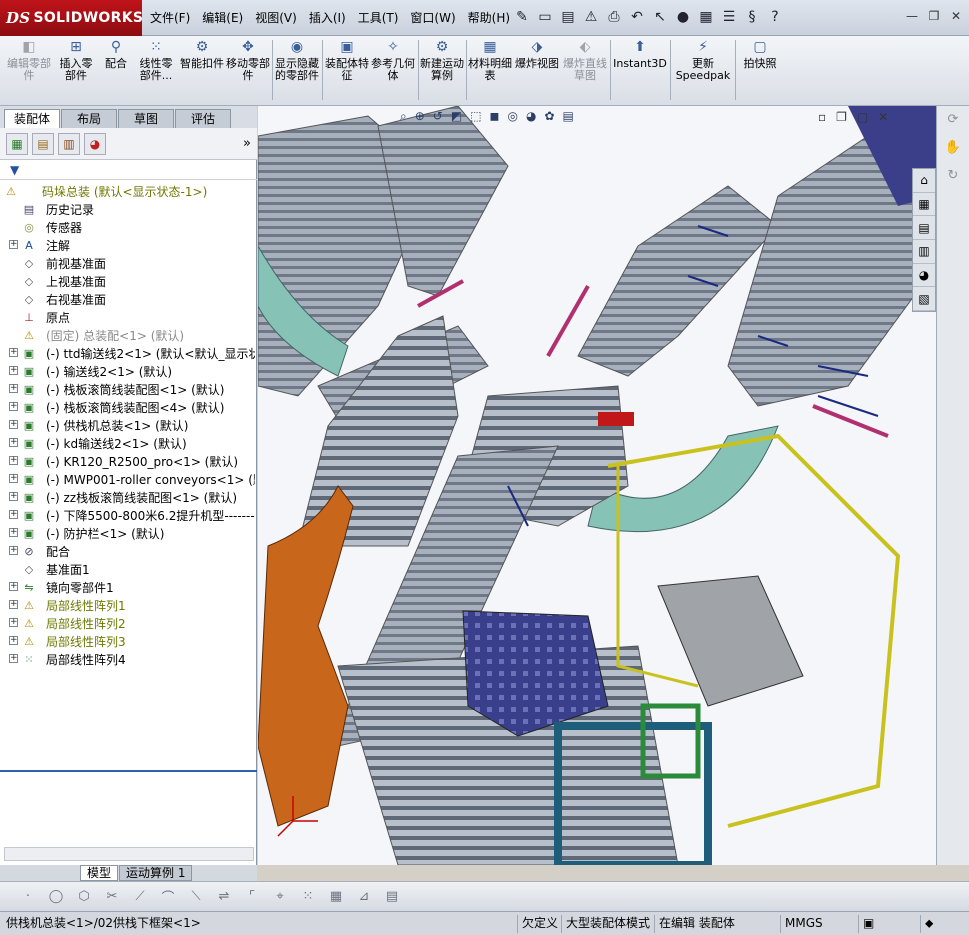 This screenshot has height=935, width=969. Describe the element at coordinates (128, 479) in the screenshot. I see `tree-item: + ▣ (-) MWP001-roller conveyors<1> (默认)` at that location.